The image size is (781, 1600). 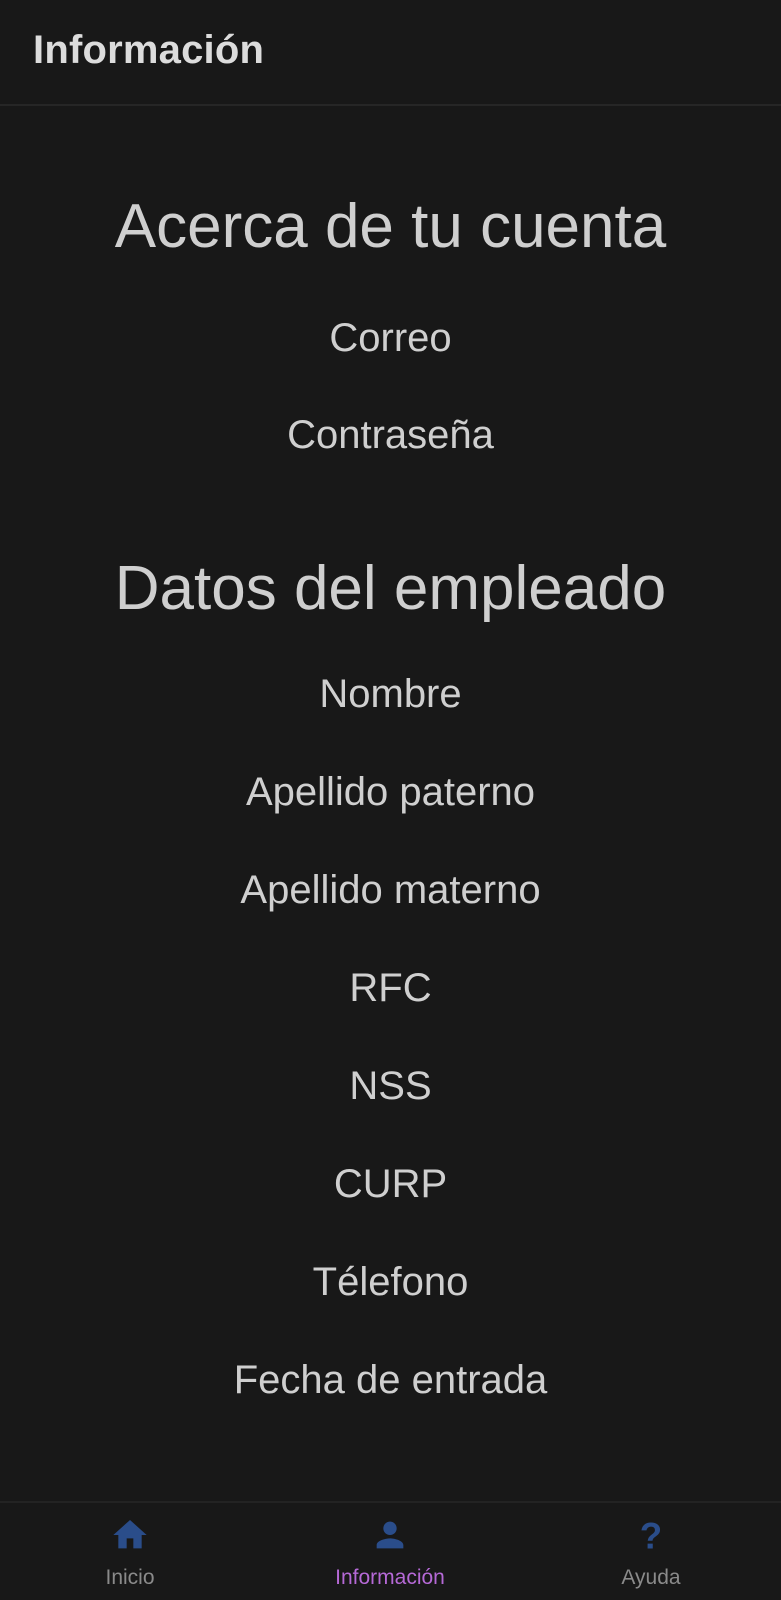 I want to click on home-icon, so click(x=130, y=1534).